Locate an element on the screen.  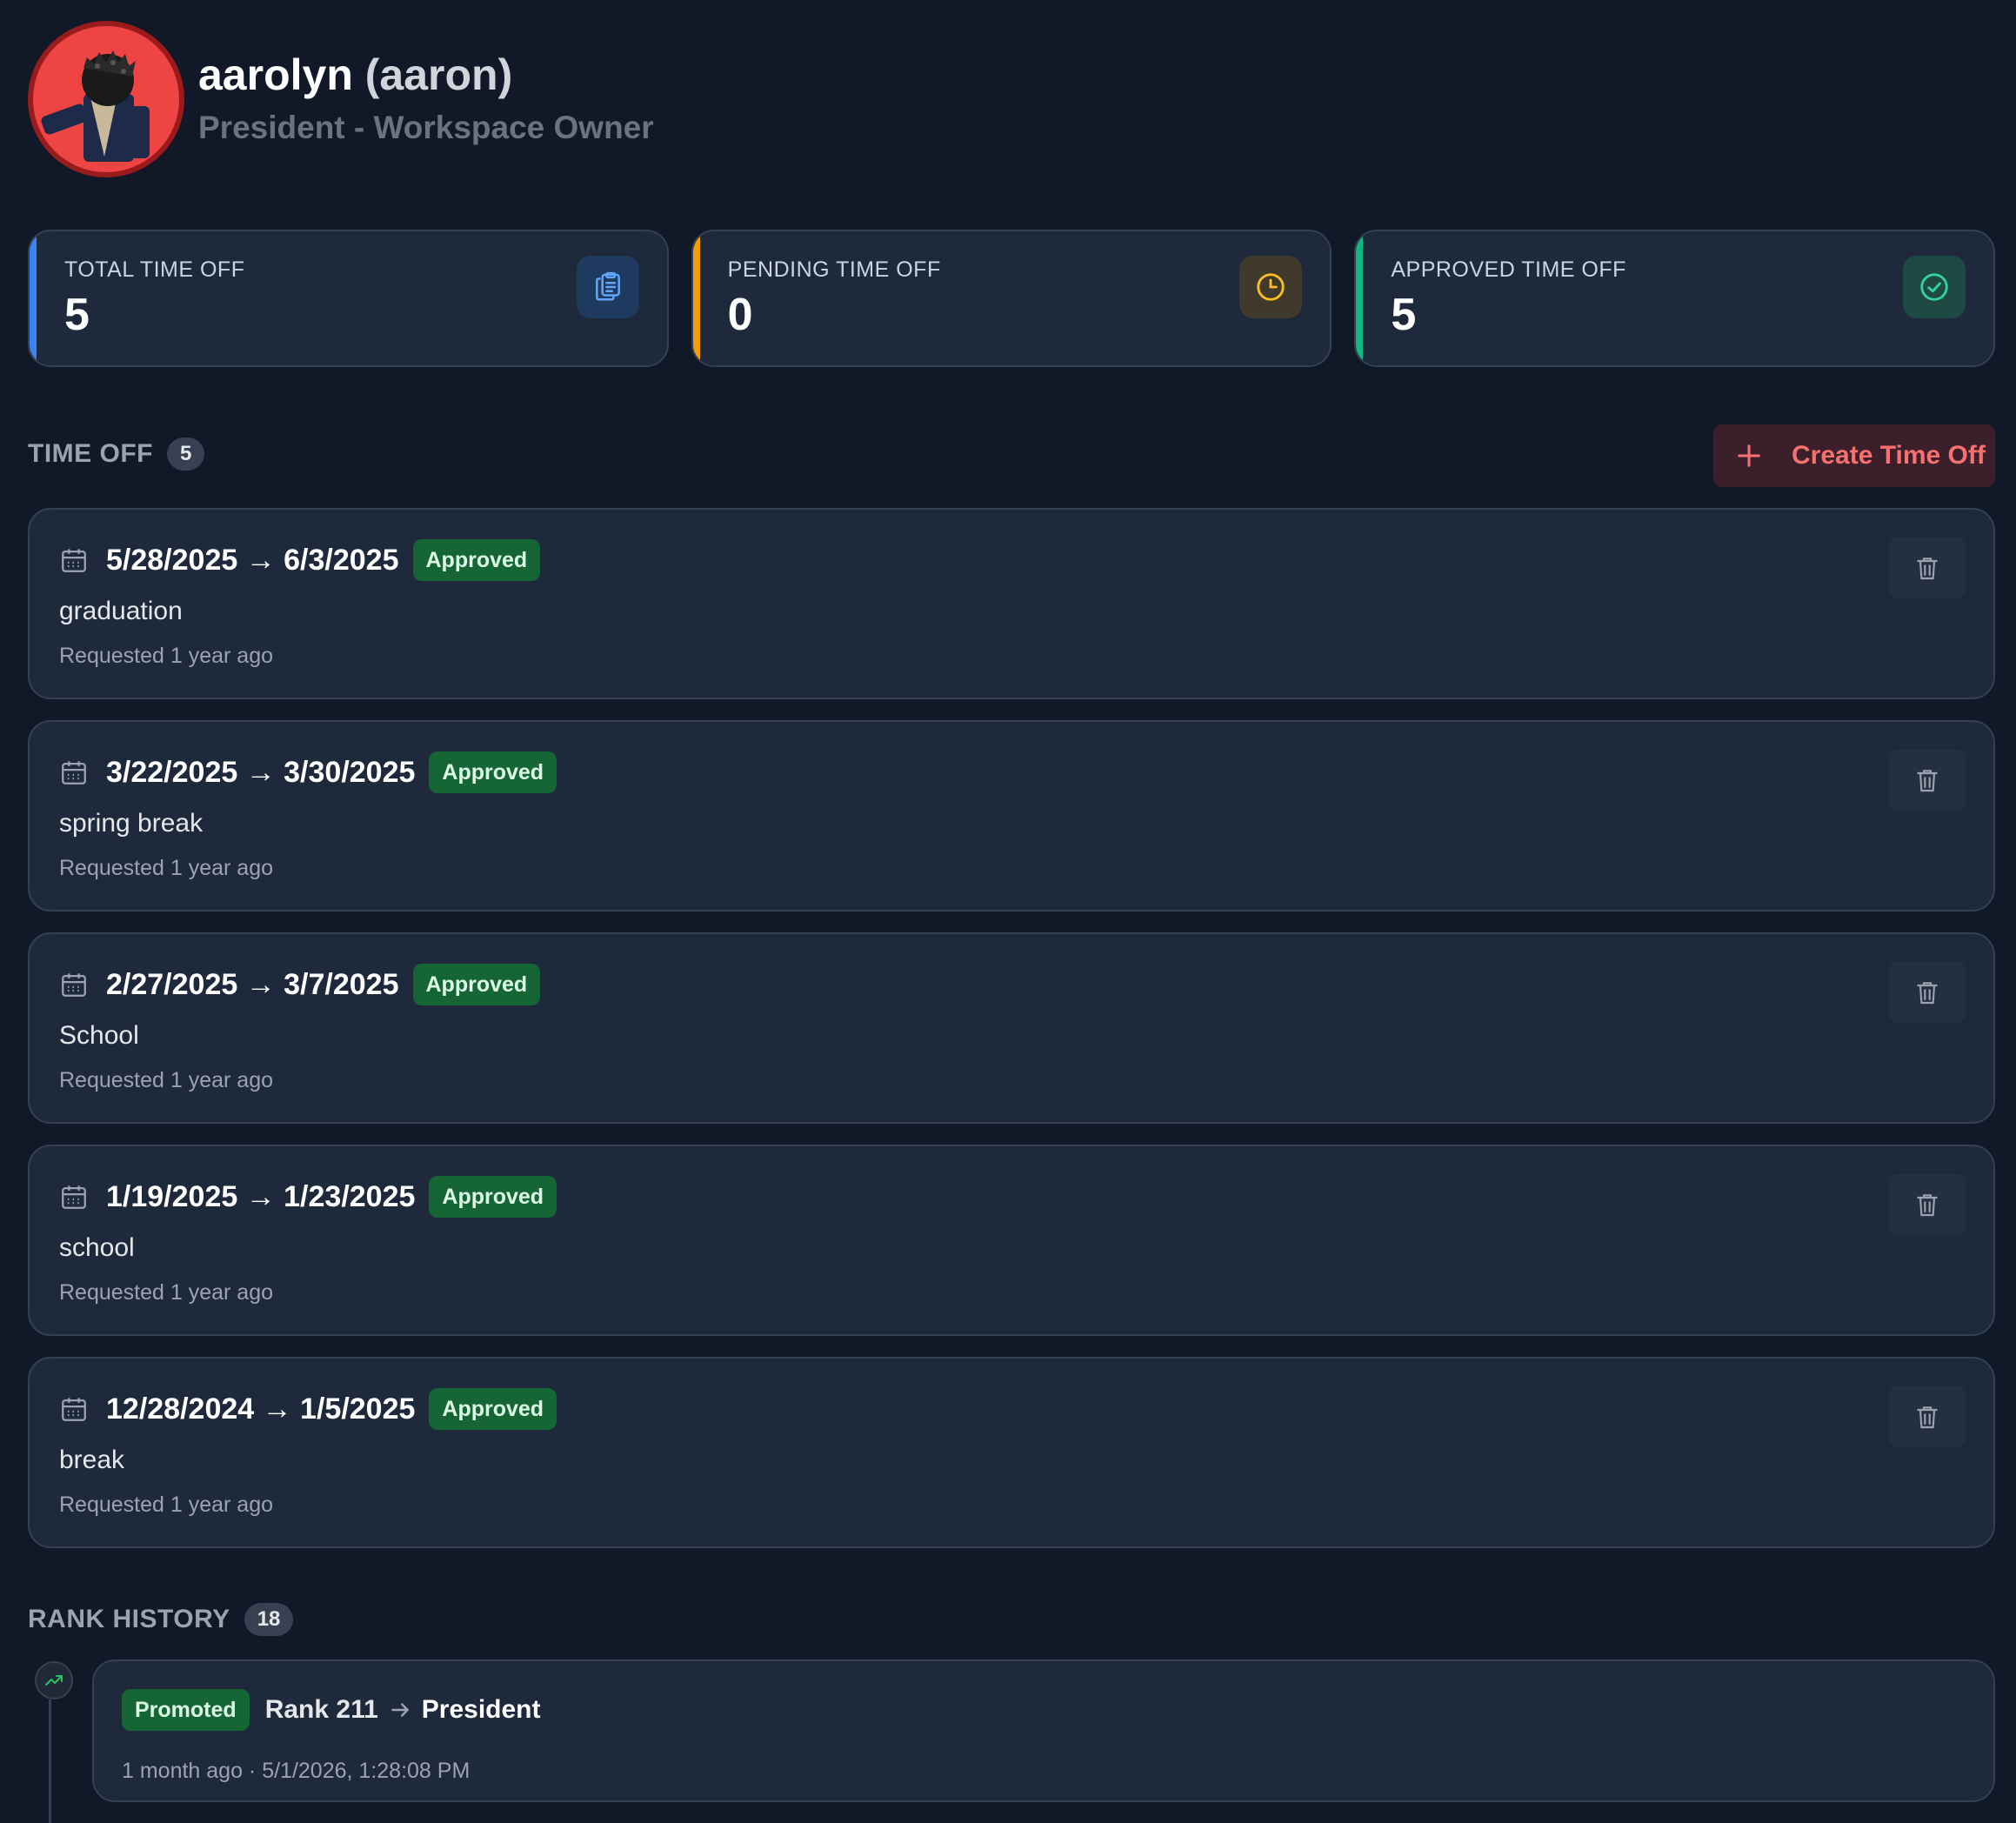
avatar is located at coordinates (106, 99).